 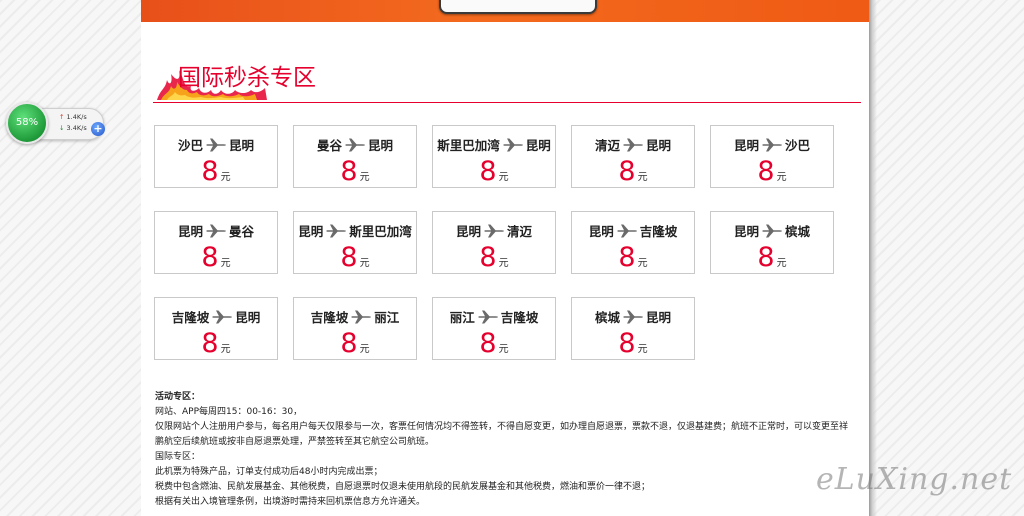 I want to click on route-card: 昆明 曼谷 8 元, so click(x=216, y=242).